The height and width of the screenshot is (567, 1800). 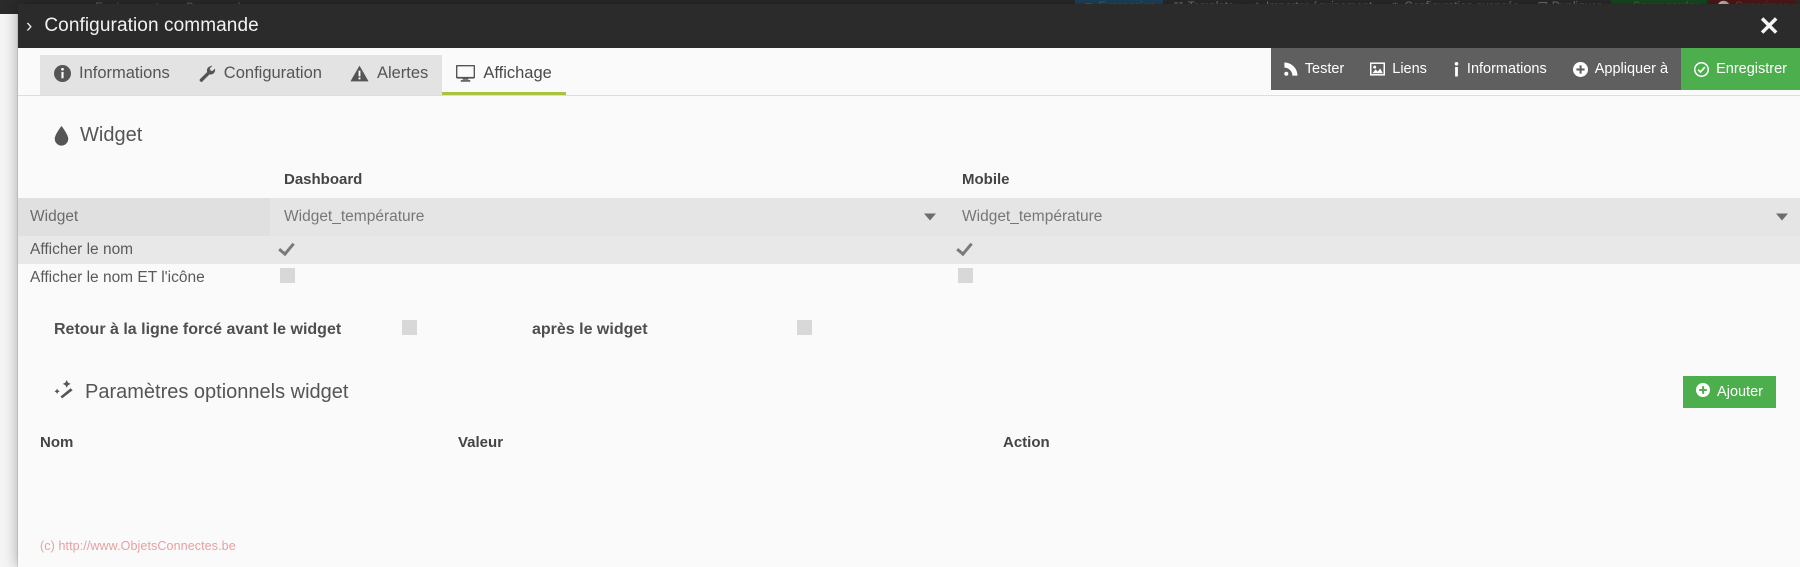 What do you see at coordinates (1740, 392) in the screenshot?
I see `ajouter-label: Ajouter` at bounding box center [1740, 392].